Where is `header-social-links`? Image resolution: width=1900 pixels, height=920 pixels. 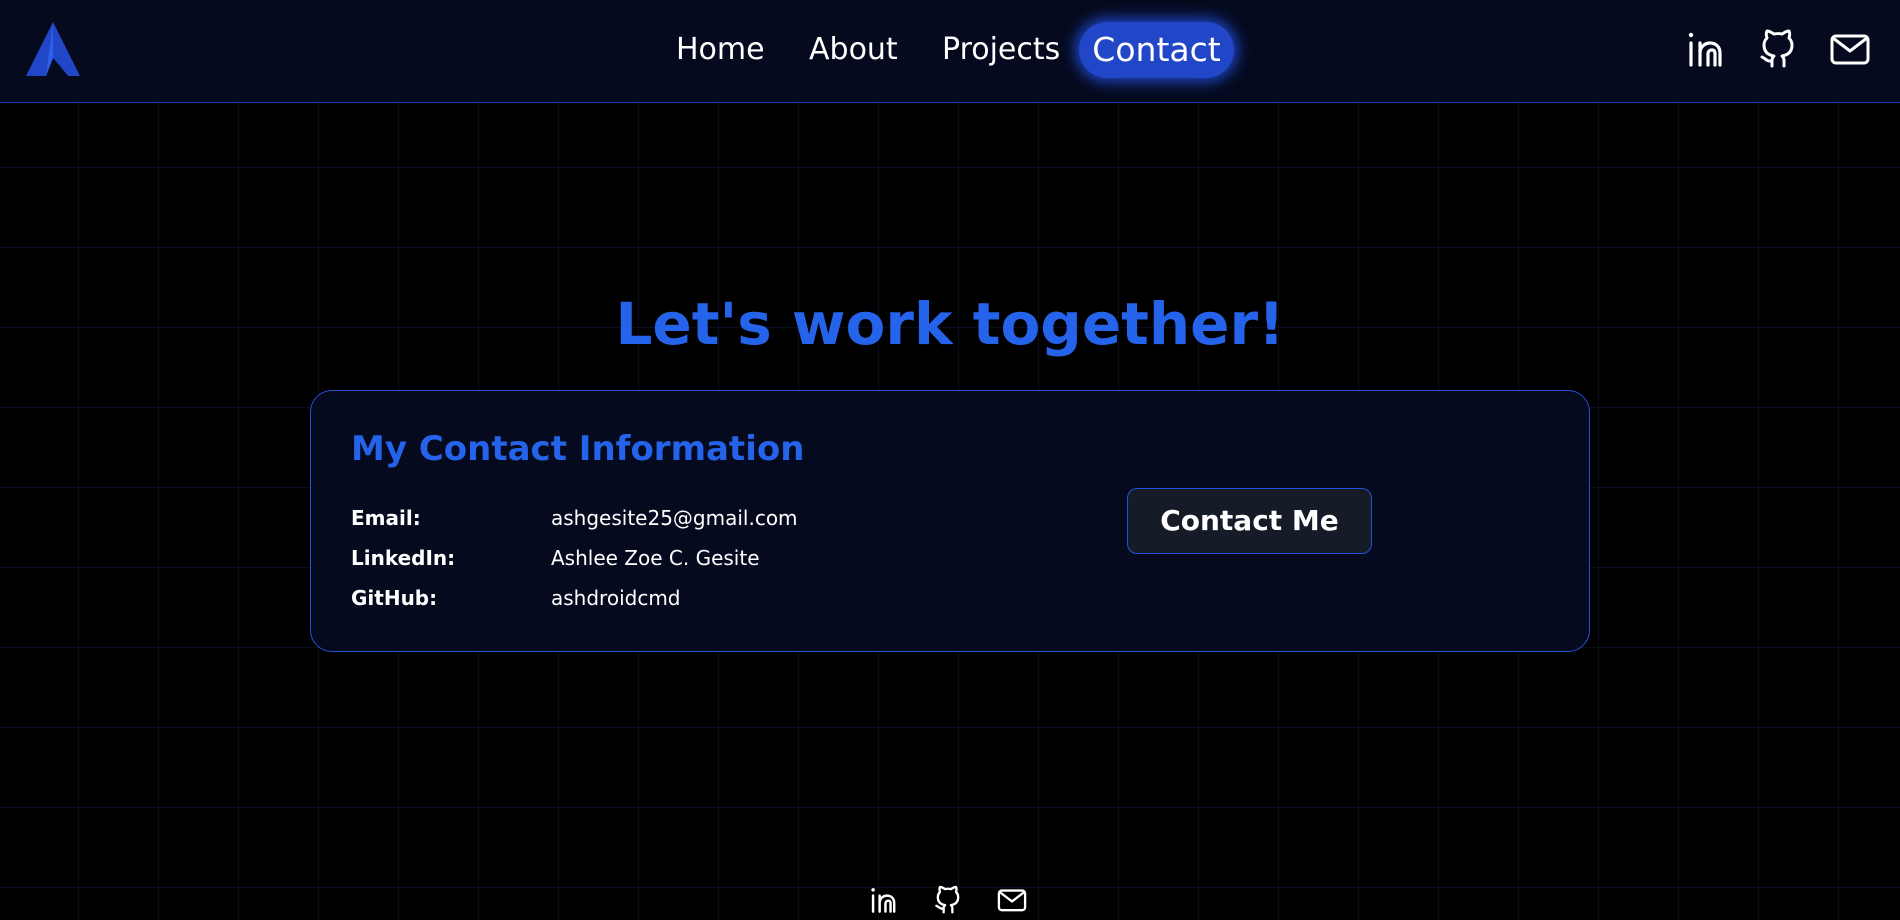 header-social-links is located at coordinates (1778, 49).